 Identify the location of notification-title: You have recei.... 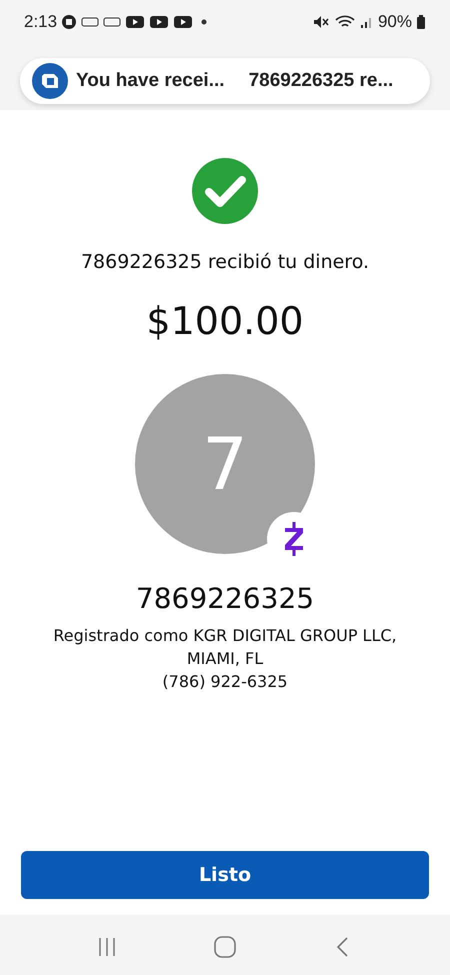
(150, 80).